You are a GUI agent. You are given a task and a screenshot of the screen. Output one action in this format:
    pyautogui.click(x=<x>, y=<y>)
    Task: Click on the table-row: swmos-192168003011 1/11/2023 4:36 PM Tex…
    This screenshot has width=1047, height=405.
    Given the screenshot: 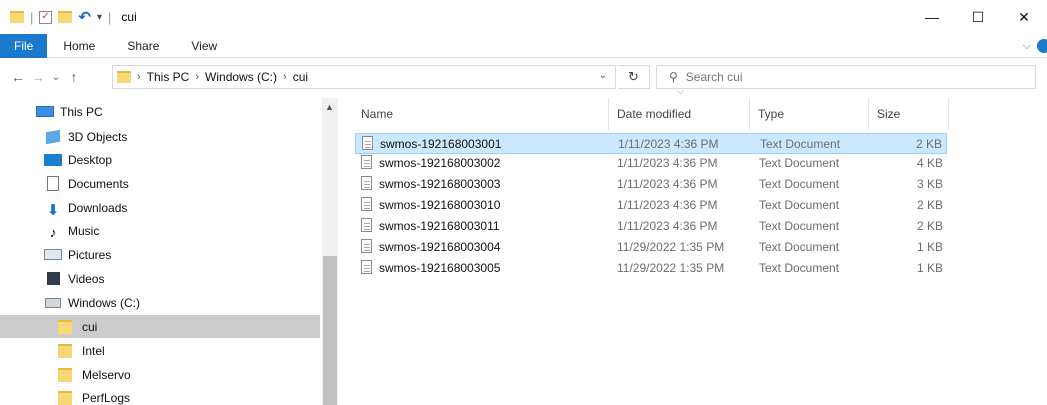 What is the action you would take?
    pyautogui.click(x=651, y=226)
    